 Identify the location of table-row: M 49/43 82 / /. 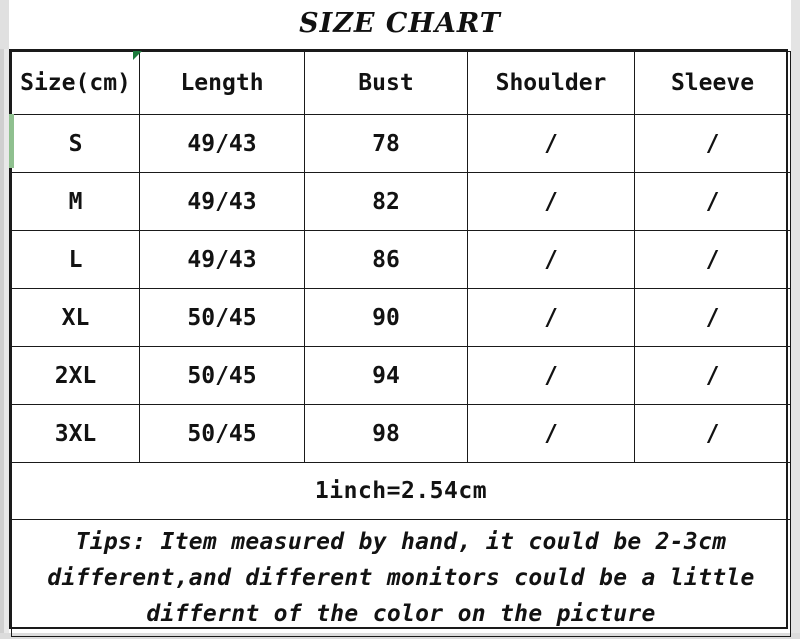
(401, 201).